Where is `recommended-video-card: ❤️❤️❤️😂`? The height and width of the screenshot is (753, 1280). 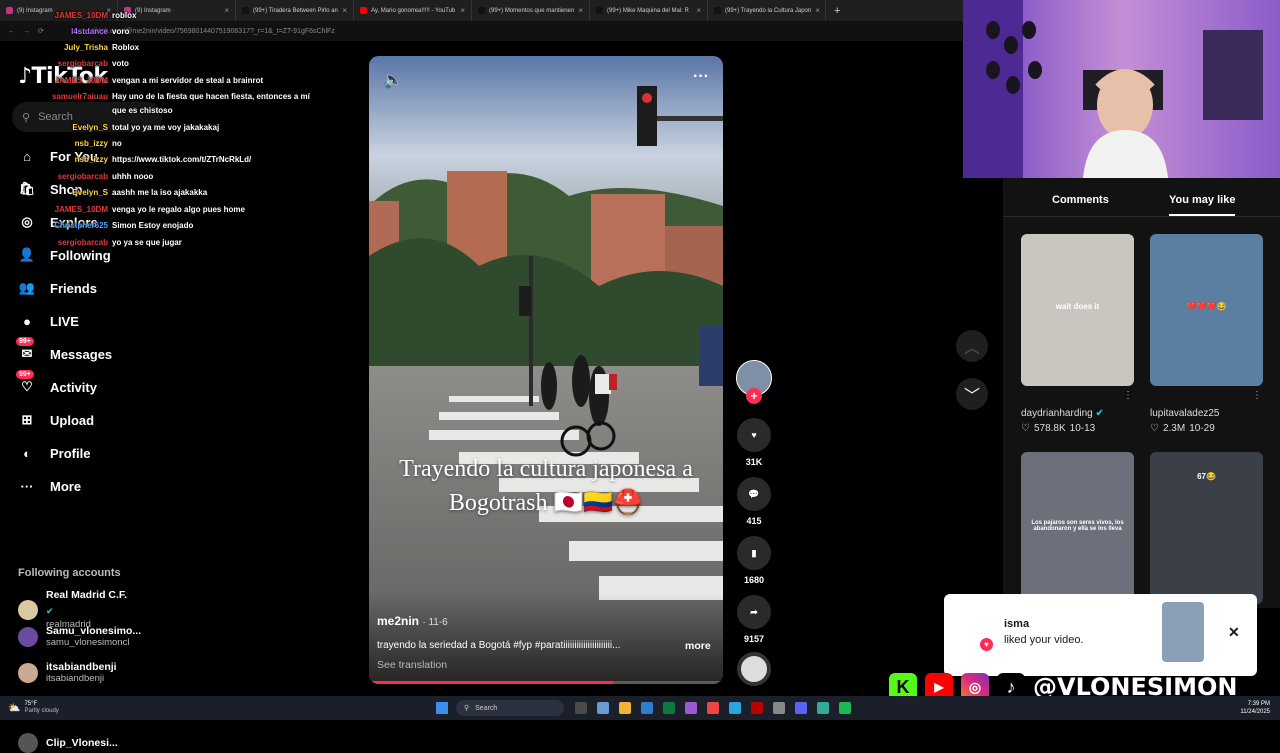 recommended-video-card: ❤️❤️❤️😂 is located at coordinates (1206, 310).